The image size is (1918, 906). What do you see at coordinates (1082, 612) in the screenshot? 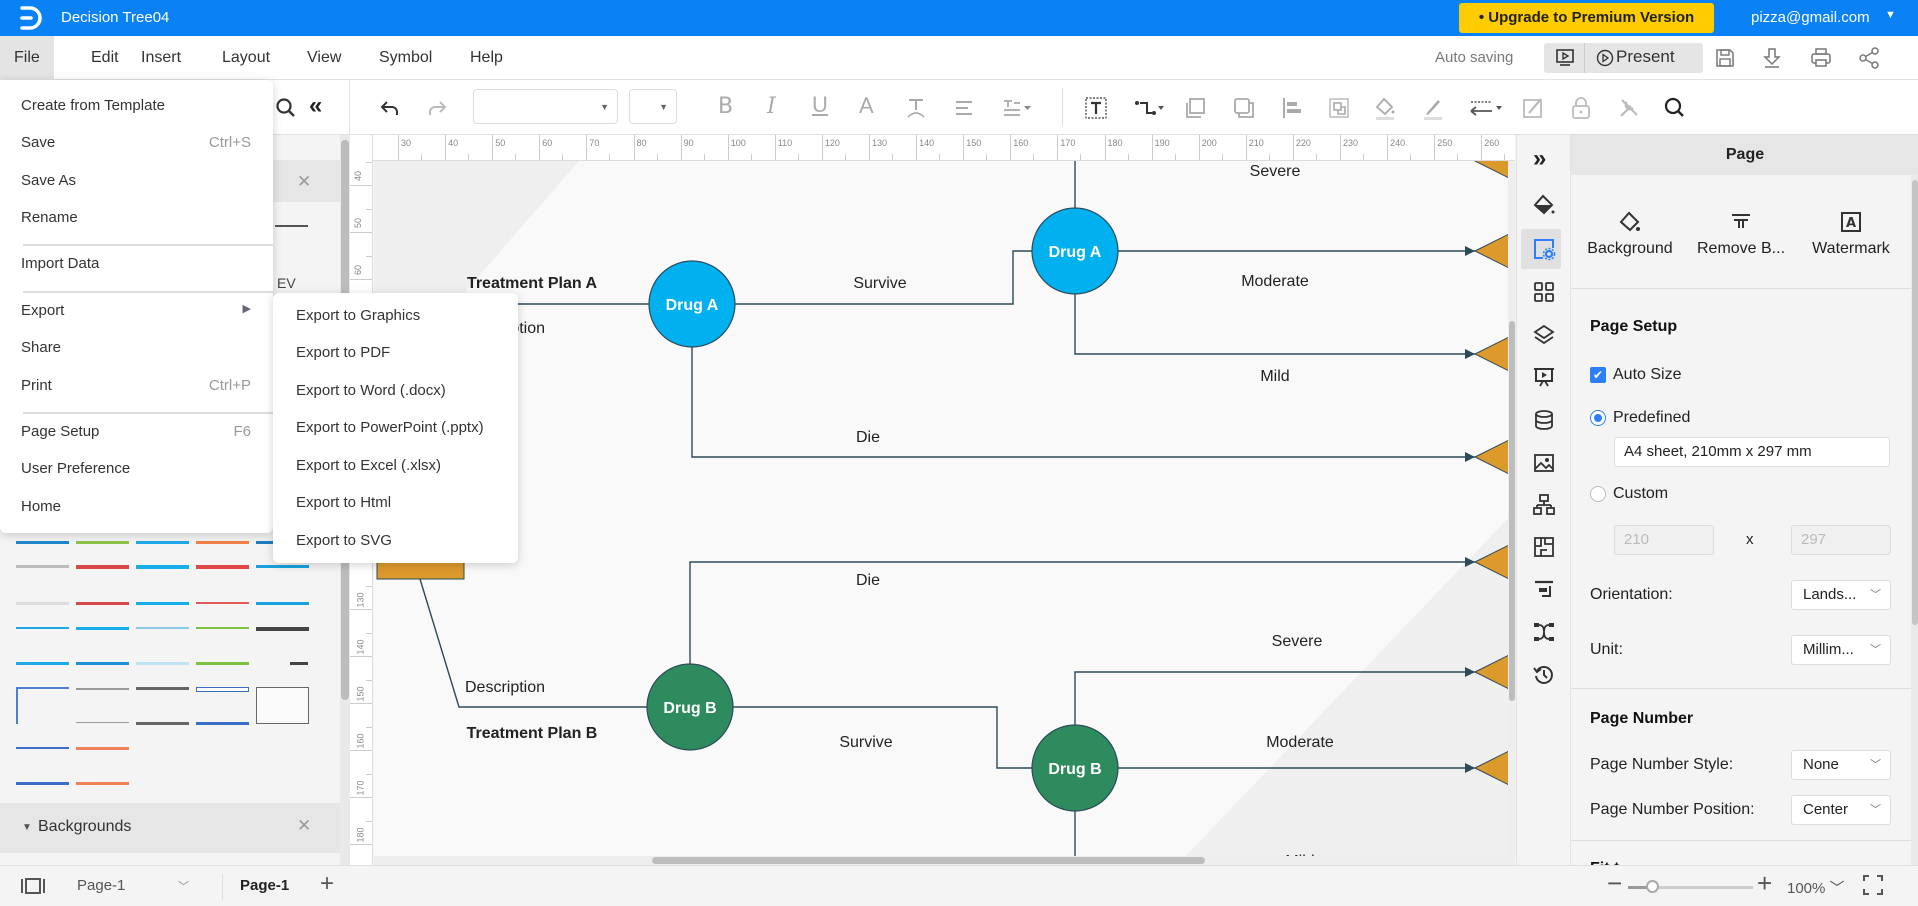
I see `branch-line-b-die` at bounding box center [1082, 612].